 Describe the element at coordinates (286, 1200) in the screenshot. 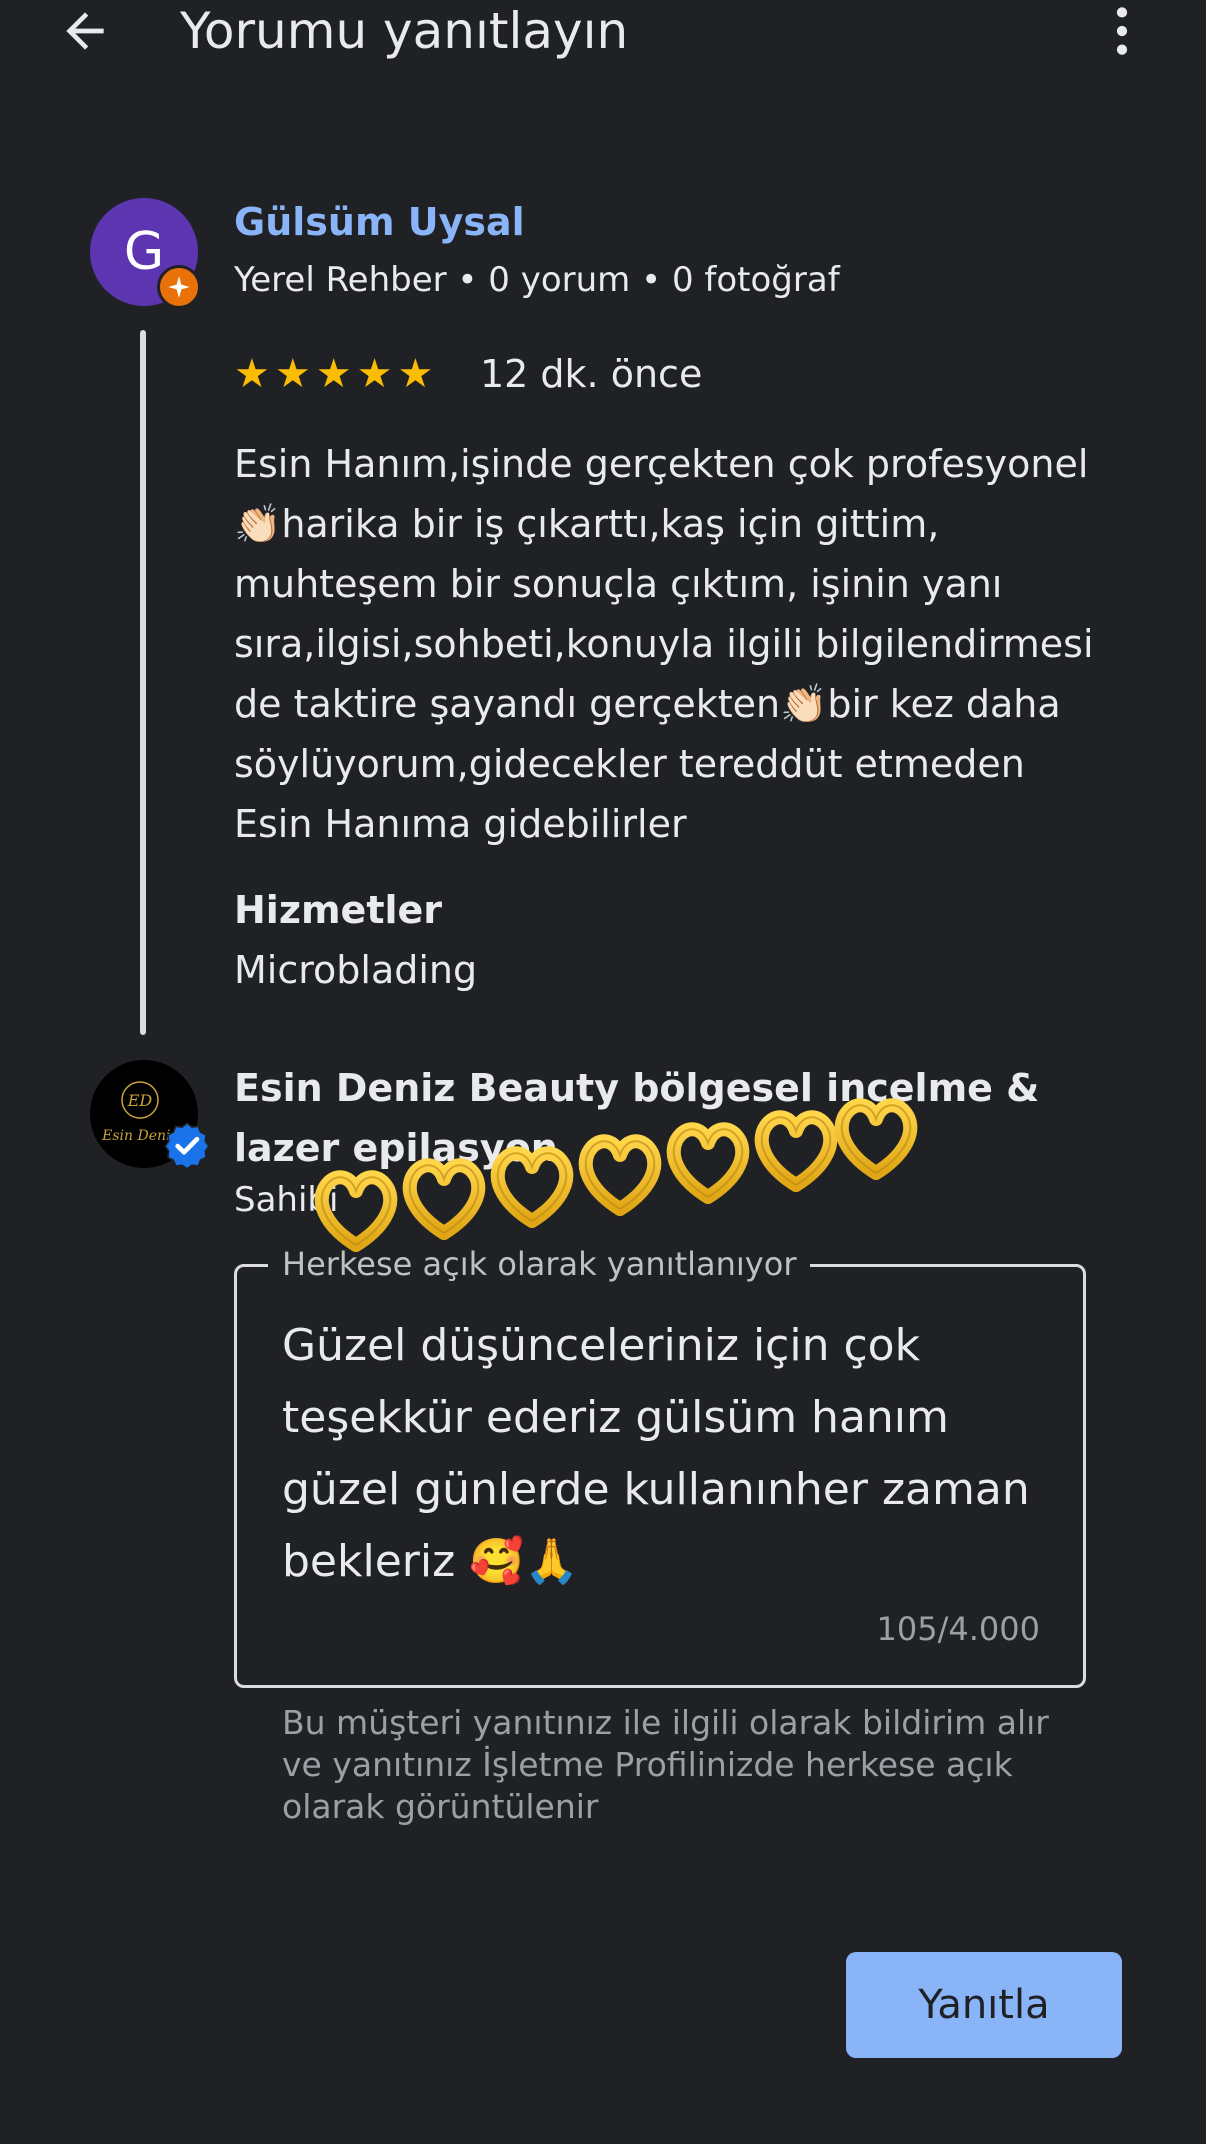

I see `owner-role: Sahibi` at that location.